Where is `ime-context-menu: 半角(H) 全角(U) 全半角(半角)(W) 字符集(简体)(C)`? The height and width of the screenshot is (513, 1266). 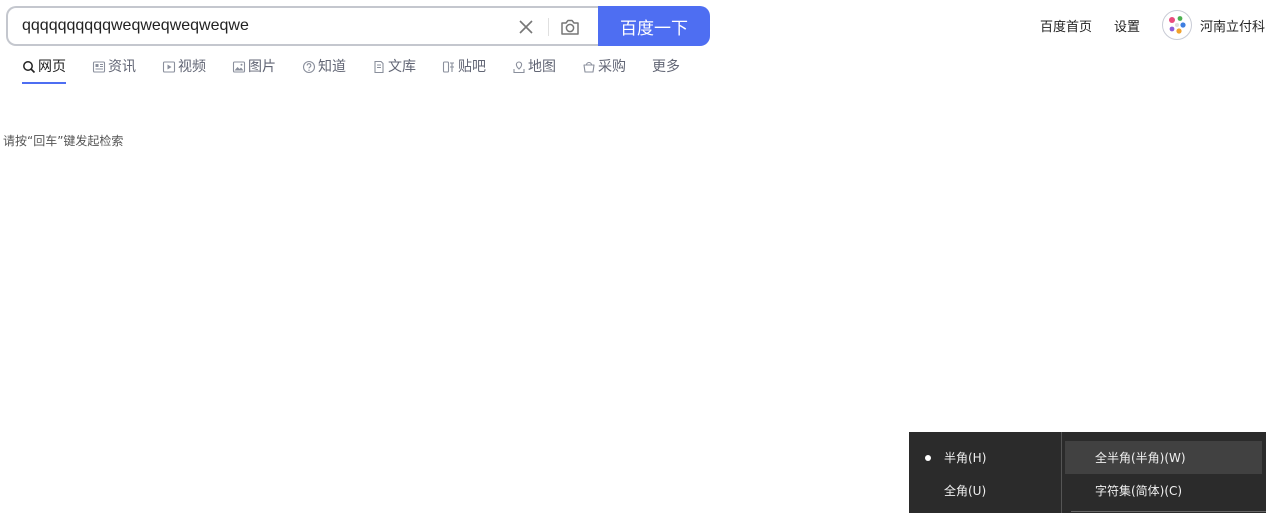 ime-context-menu: 半角(H) 全角(U) 全半角(半角)(W) 字符集(简体)(C) is located at coordinates (1087, 472).